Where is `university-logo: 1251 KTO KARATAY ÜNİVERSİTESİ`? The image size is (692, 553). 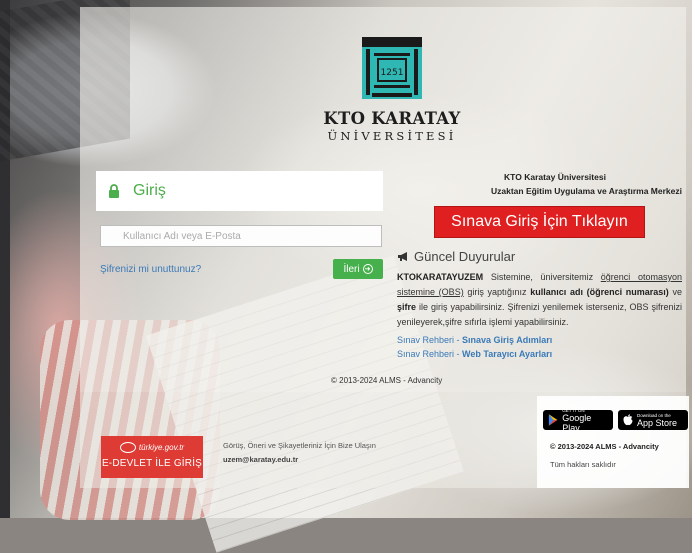 university-logo: 1251 KTO KARATAY ÜNİVERSİTESİ is located at coordinates (392, 89).